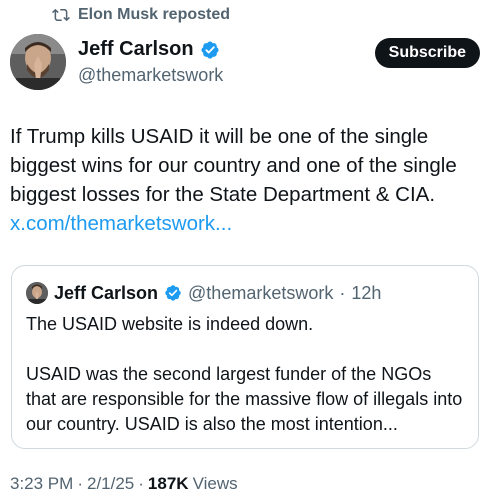  I want to click on quoted-author-name: Jeff Carlson, so click(106, 292).